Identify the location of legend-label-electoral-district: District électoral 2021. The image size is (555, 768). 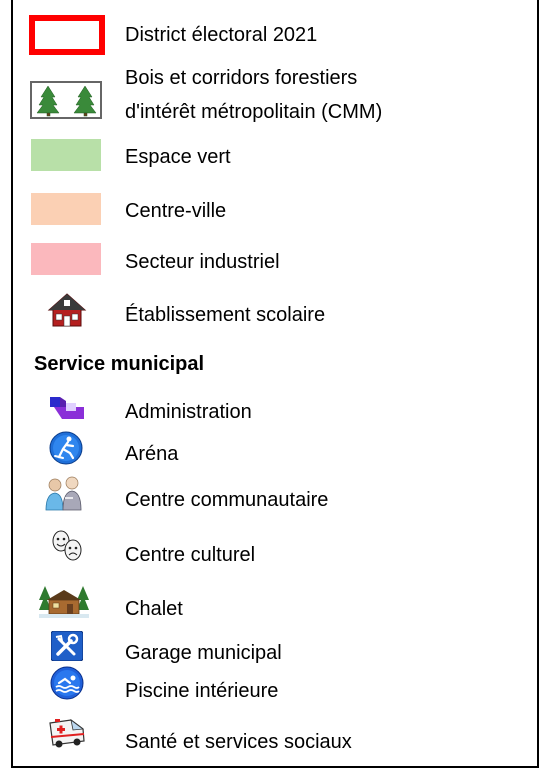
(221, 35).